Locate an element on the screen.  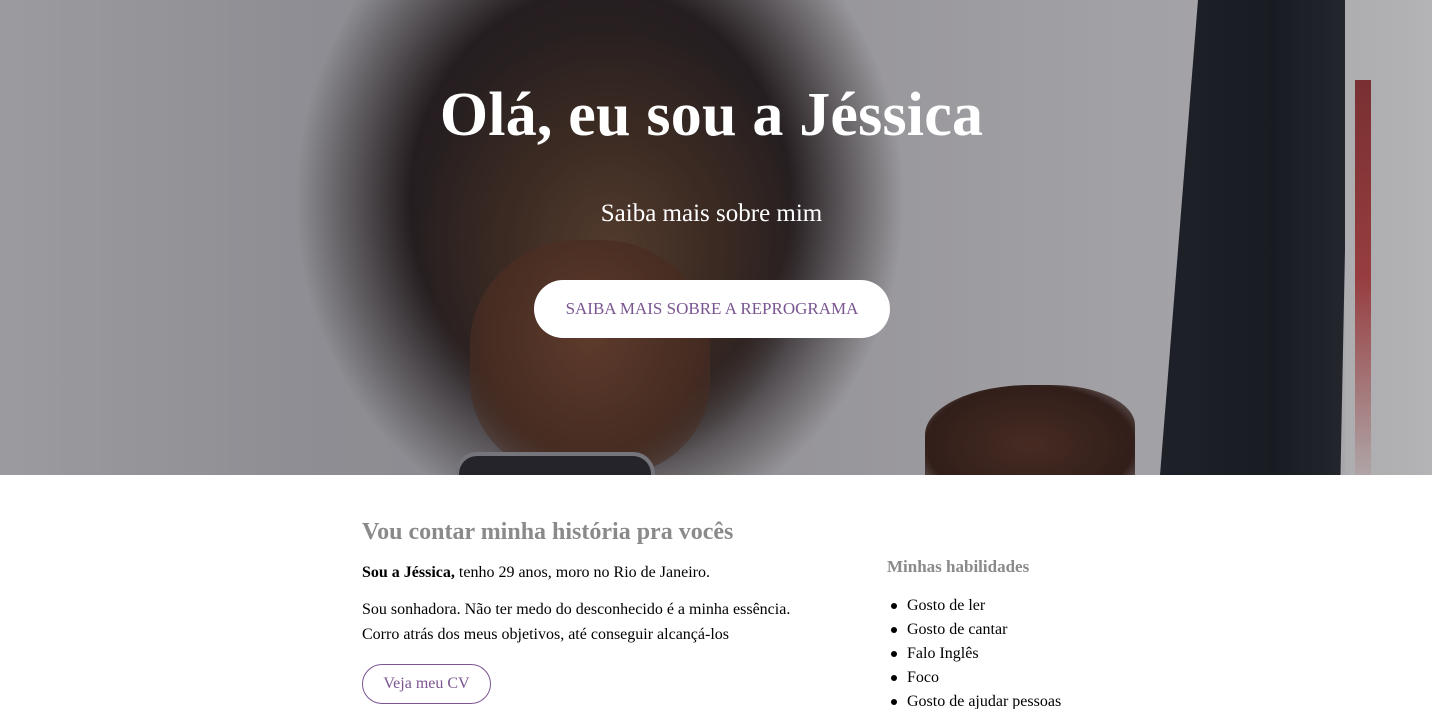
list-item: Gosto de cantar is located at coordinates (1017, 630).